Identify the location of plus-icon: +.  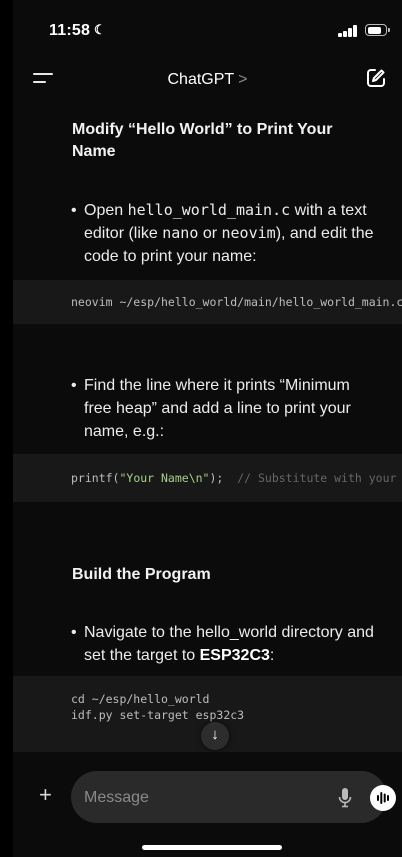
(45, 795).